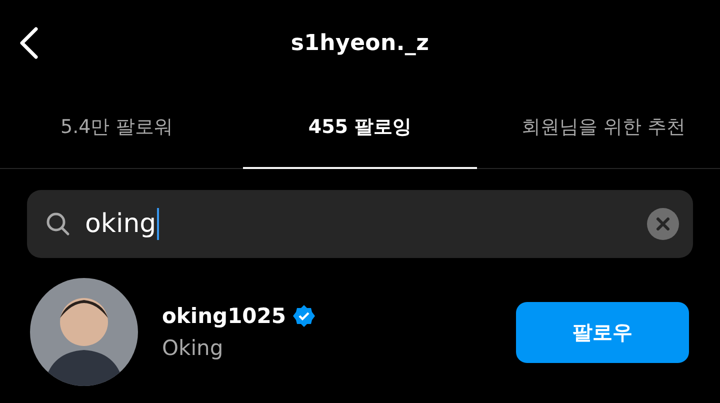  Describe the element at coordinates (158, 224) in the screenshot. I see `text-cursor` at that location.